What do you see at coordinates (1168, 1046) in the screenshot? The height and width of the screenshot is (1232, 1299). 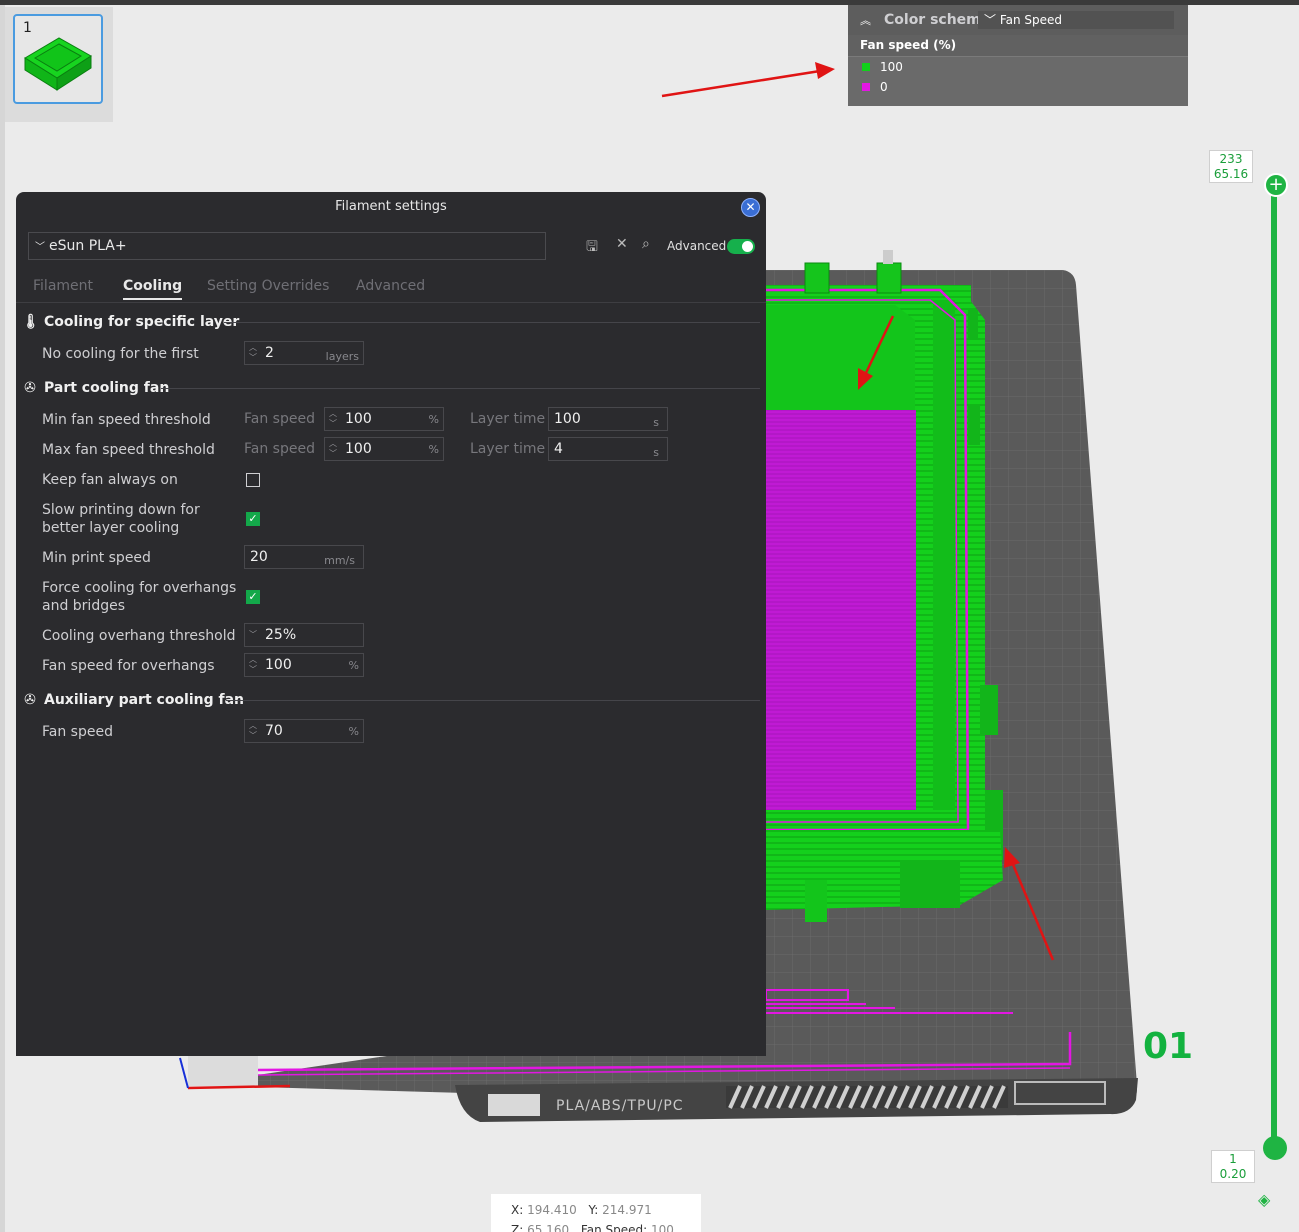 I see `bed-number: 01` at bounding box center [1168, 1046].